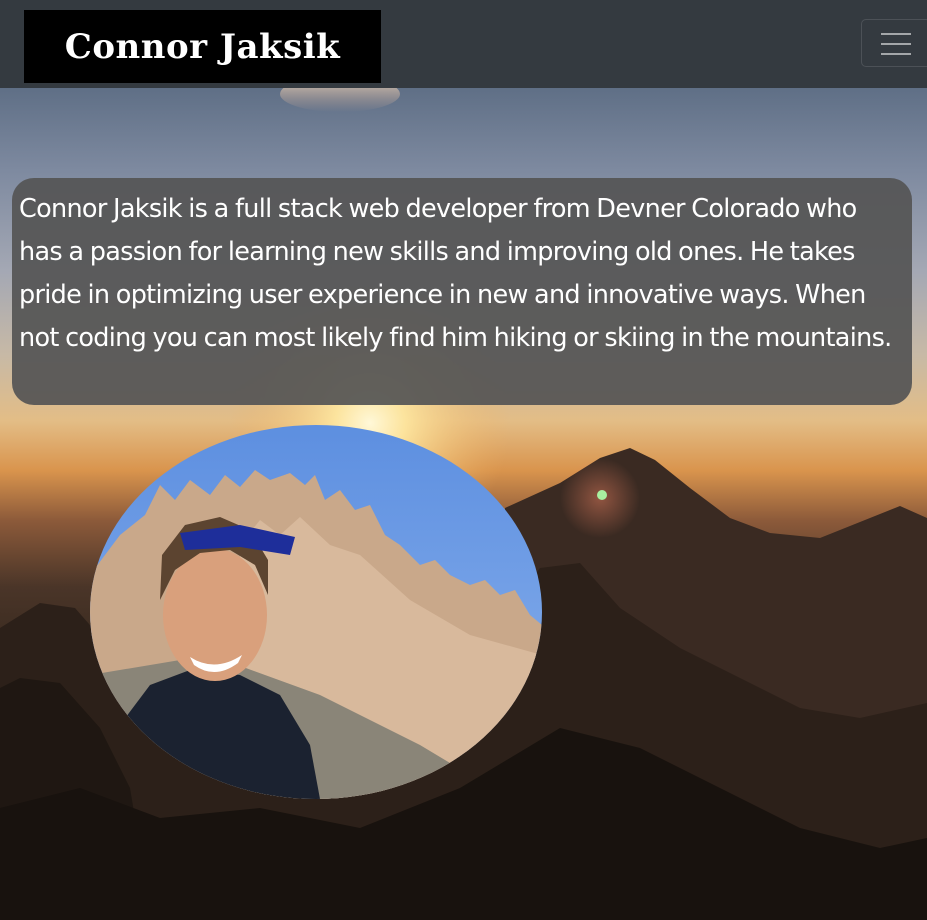 The width and height of the screenshot is (927, 920). I want to click on navbar-toggler-button, so click(894, 43).